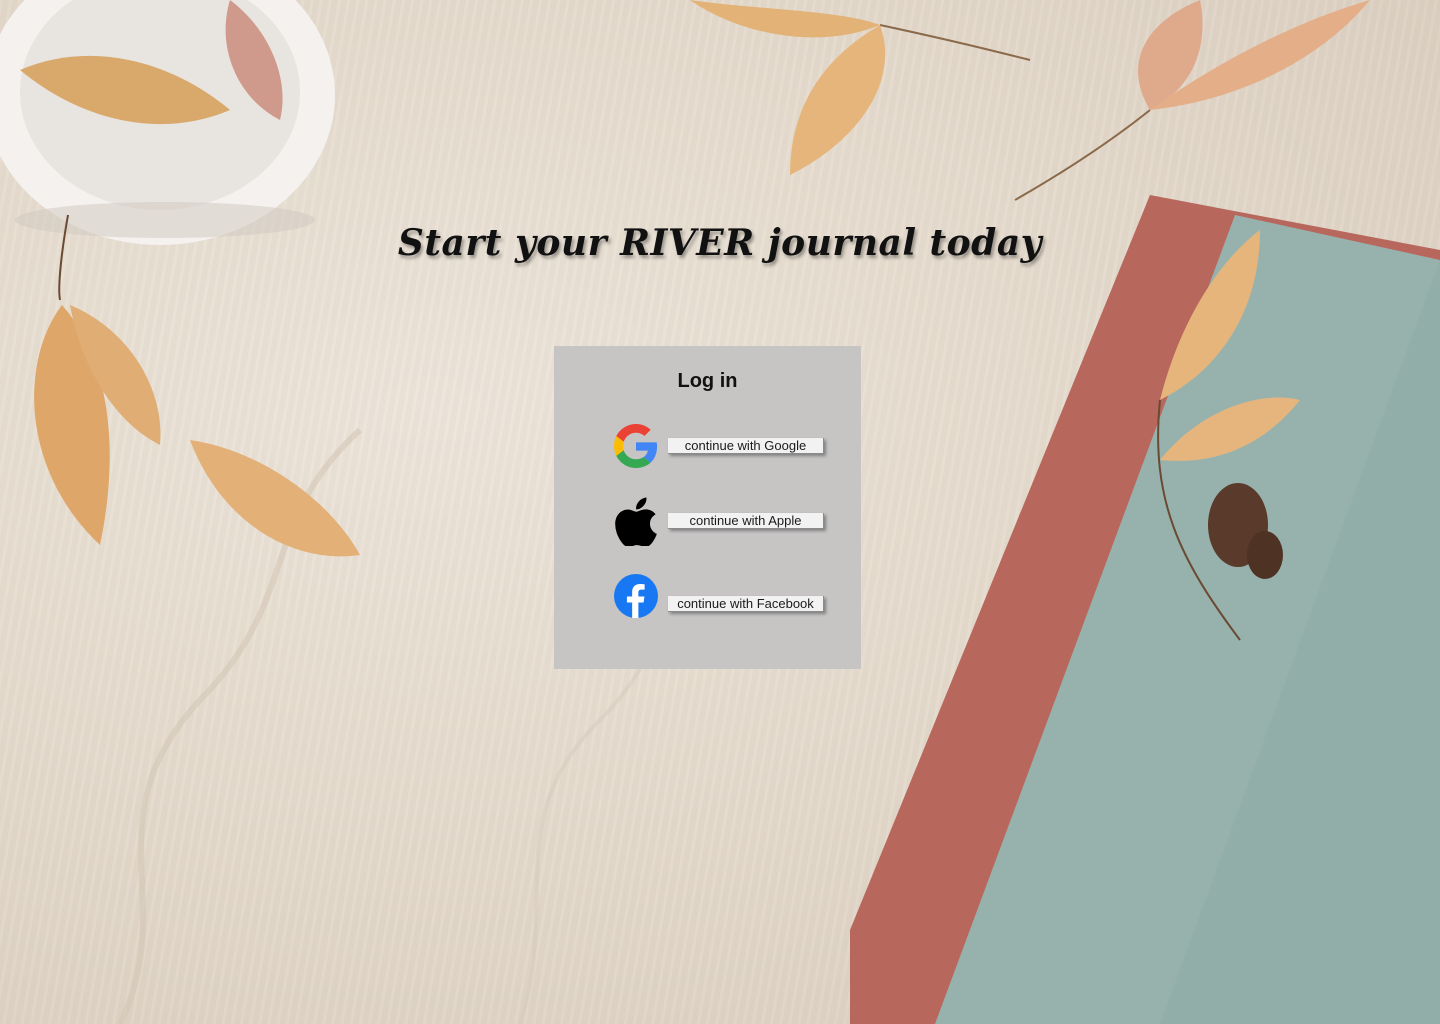 The height and width of the screenshot is (1024, 1440). I want to click on google-login-row: continue with Google, so click(721, 446).